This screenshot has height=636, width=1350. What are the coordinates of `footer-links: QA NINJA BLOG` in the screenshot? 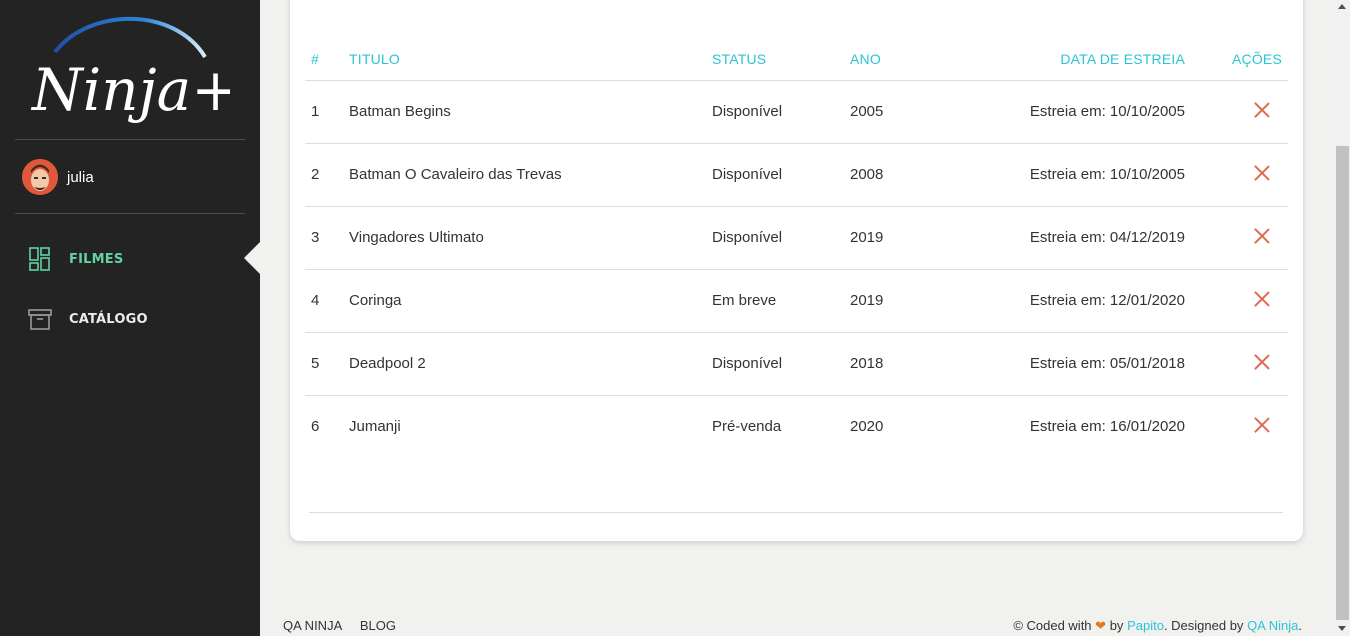 It's located at (346, 625).